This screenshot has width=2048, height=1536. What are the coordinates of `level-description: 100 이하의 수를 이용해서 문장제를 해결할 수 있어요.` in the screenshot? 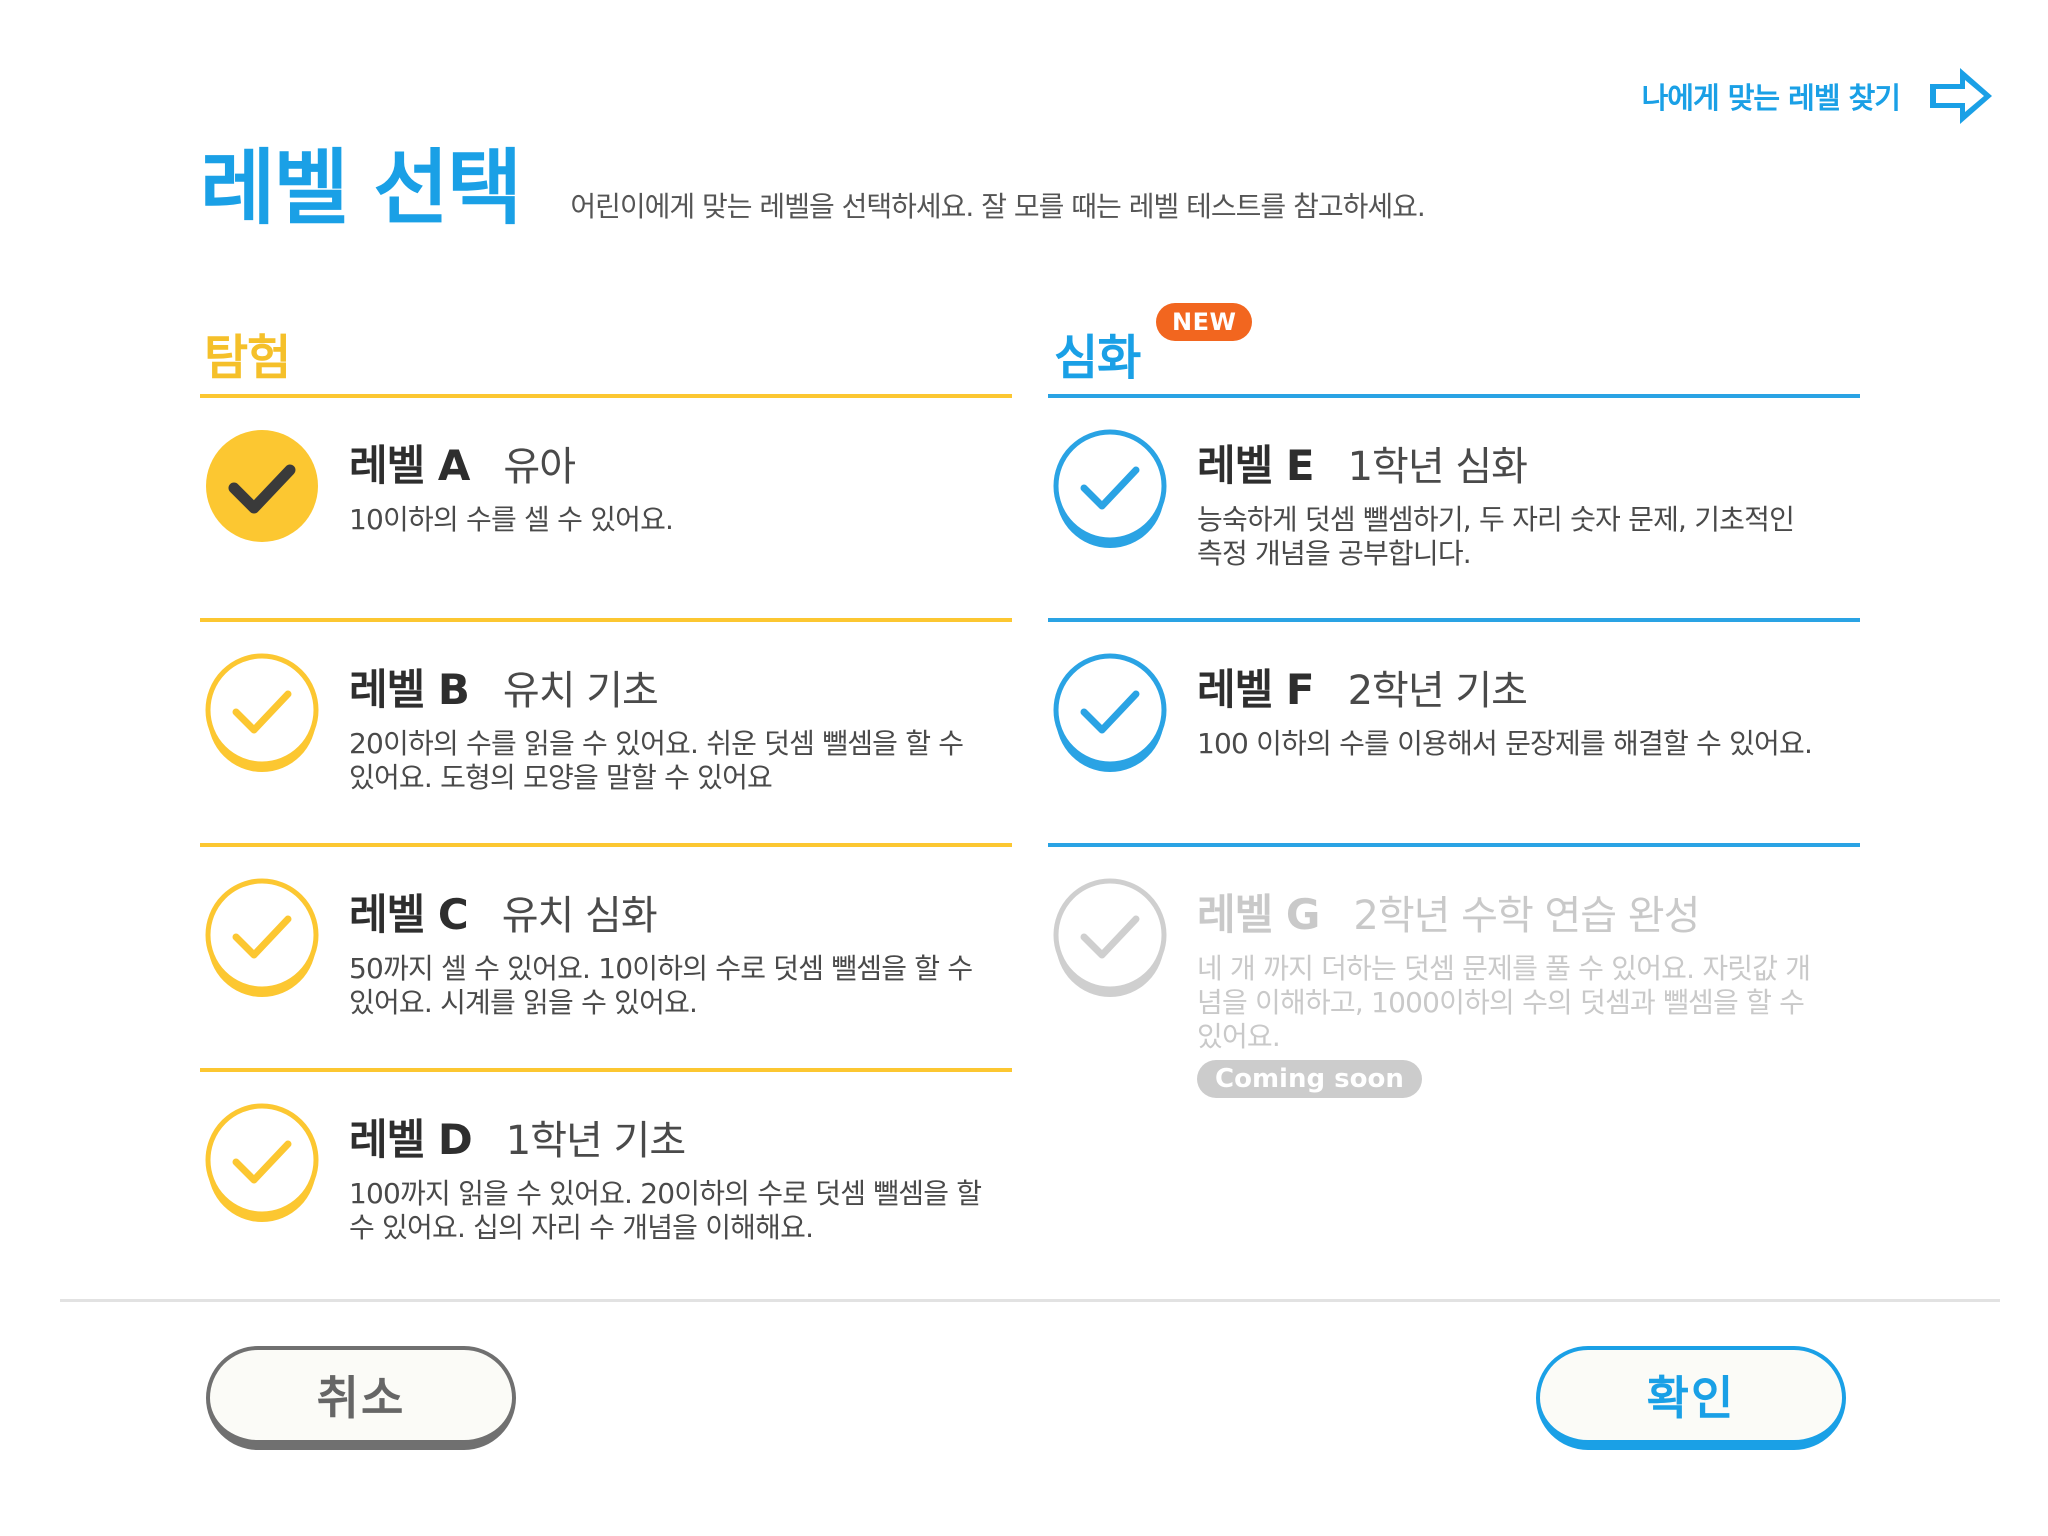 It's located at (1530, 744).